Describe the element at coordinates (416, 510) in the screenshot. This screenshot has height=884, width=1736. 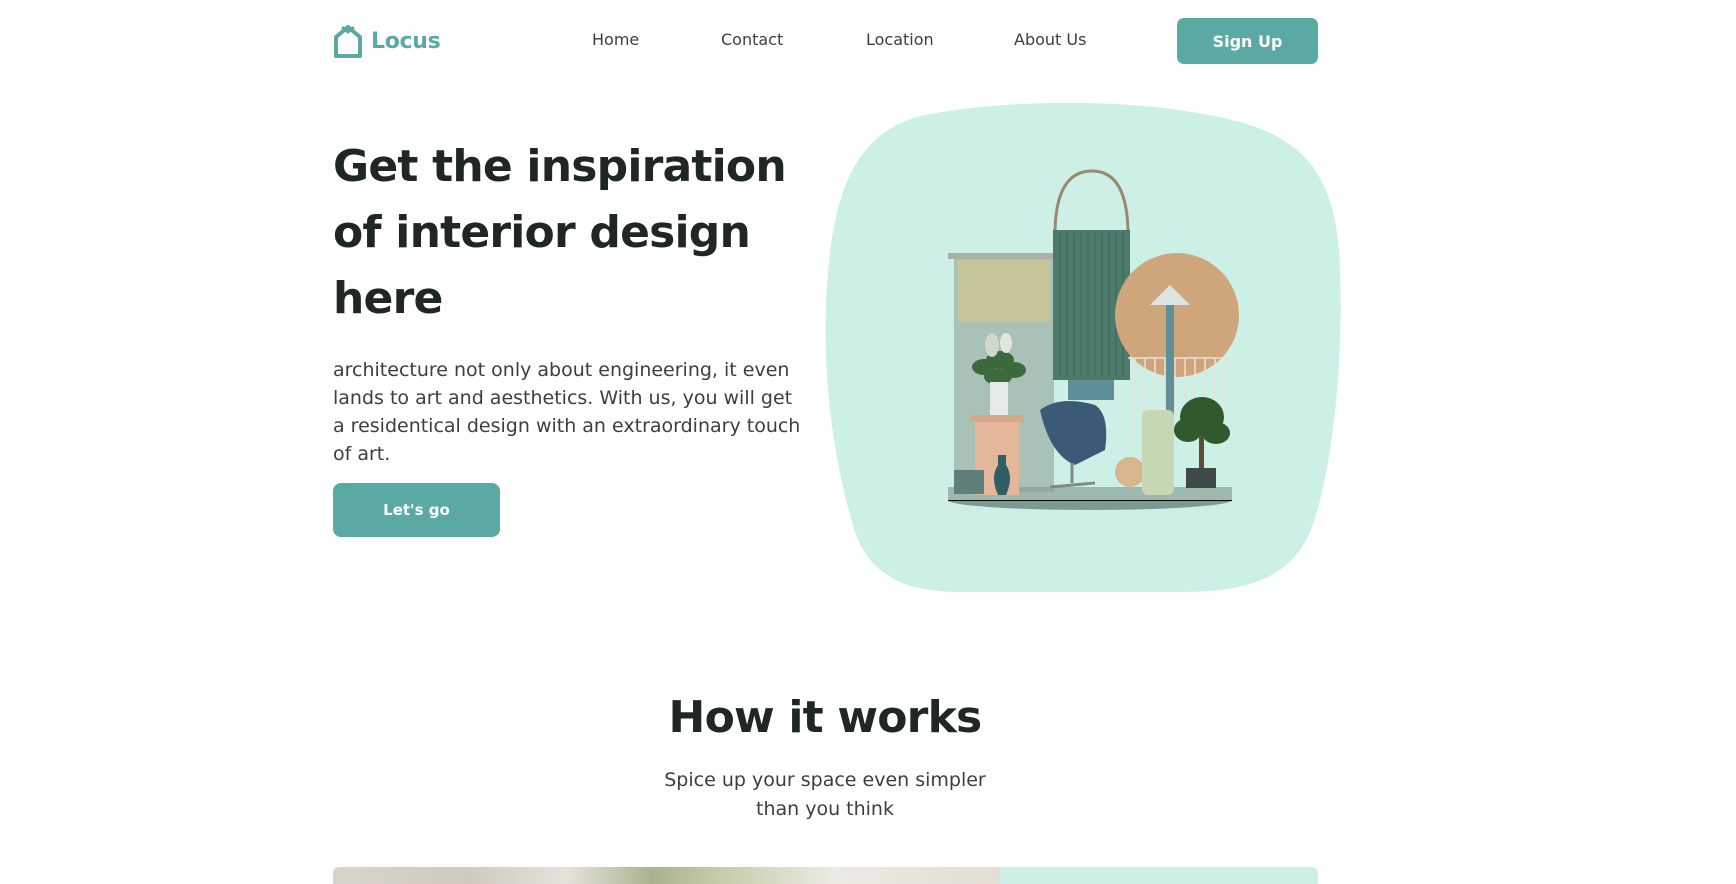
I see `lets-go-button: Let's go` at that location.